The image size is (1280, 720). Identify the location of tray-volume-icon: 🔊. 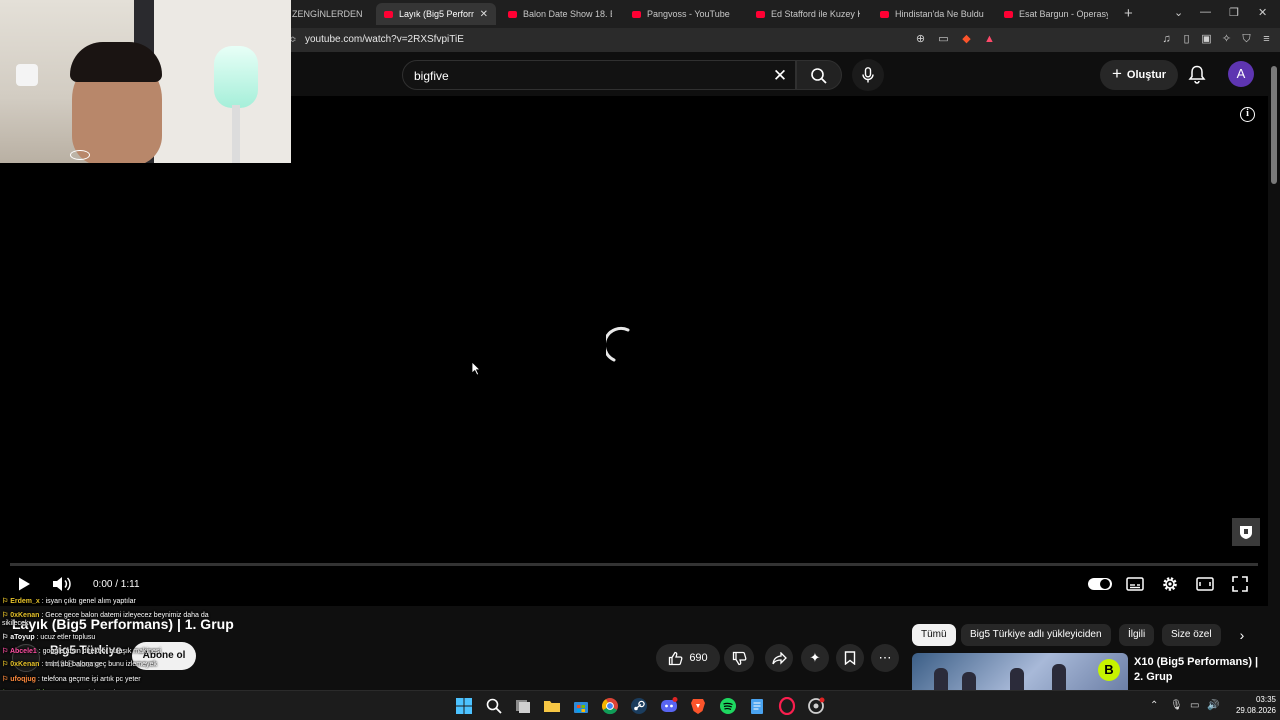
(1213, 705).